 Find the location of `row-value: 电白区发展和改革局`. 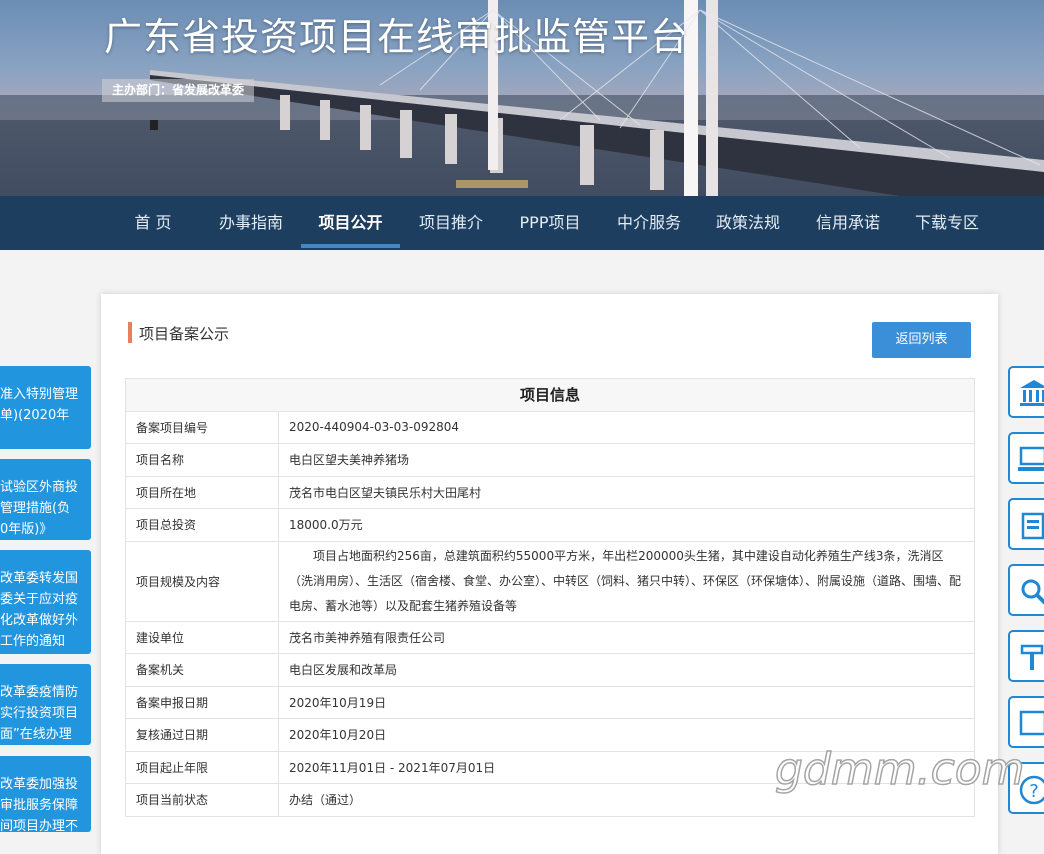

row-value: 电白区发展和改革局 is located at coordinates (626, 670).